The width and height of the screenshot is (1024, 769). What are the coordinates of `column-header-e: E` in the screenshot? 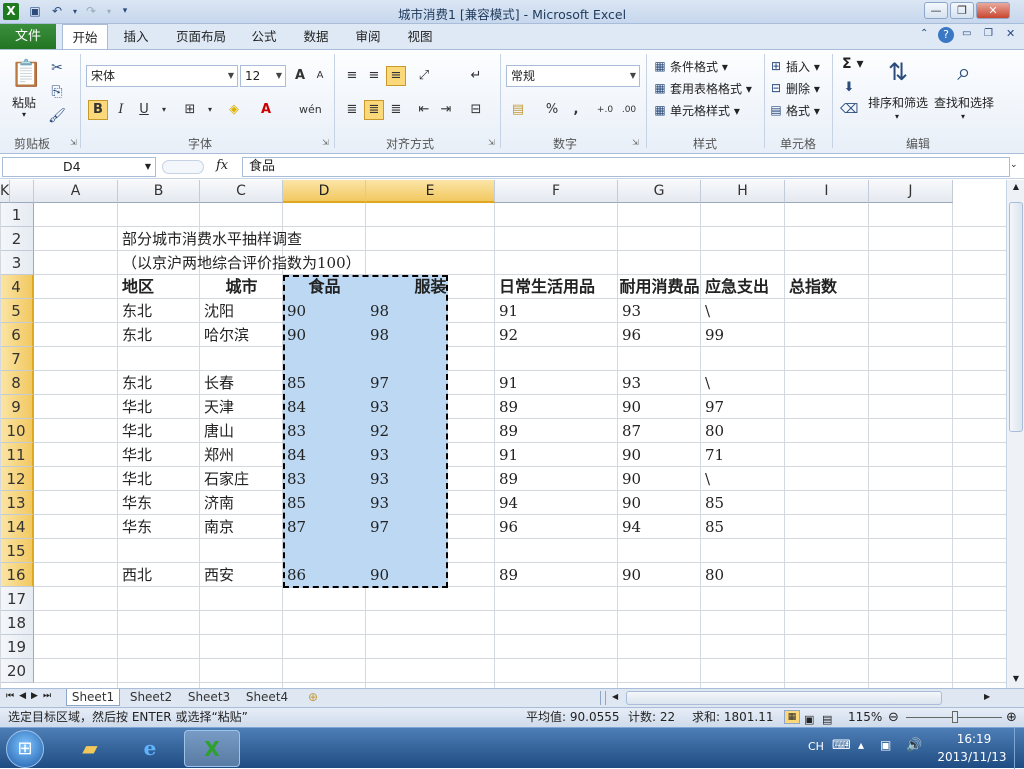 It's located at (430, 191).